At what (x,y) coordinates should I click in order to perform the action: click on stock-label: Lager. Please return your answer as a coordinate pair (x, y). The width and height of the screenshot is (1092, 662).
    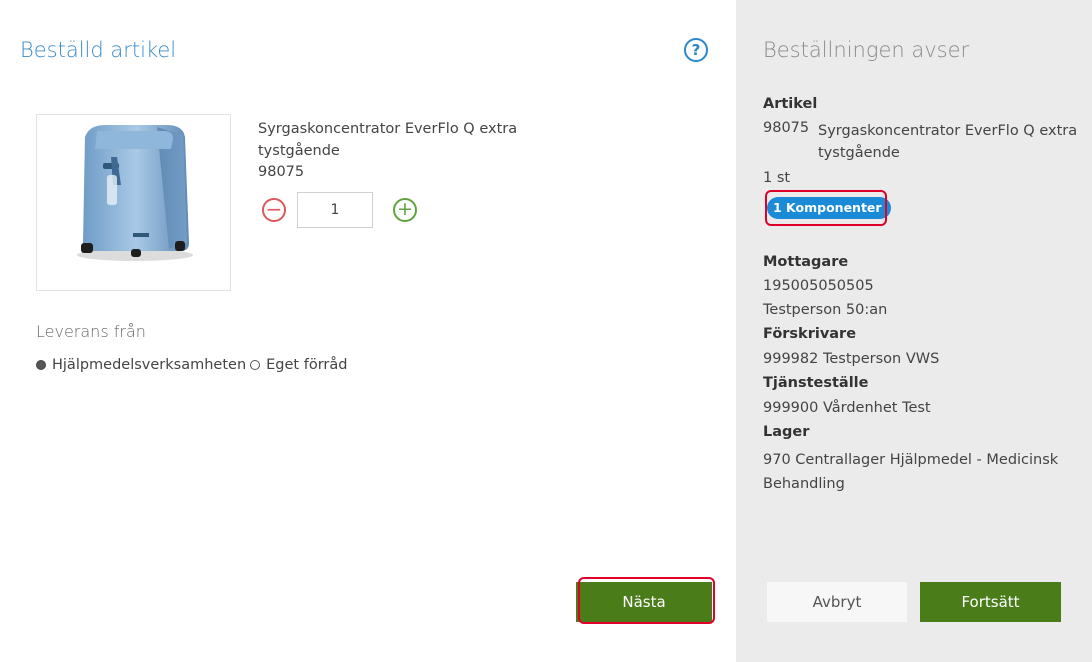
    Looking at the image, I should click on (786, 432).